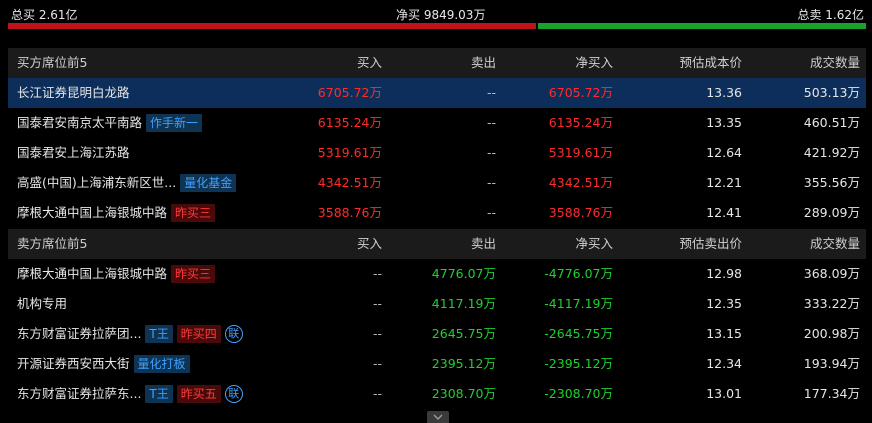  Describe the element at coordinates (724, 92) in the screenshot. I see `est-price: 13.36` at that location.